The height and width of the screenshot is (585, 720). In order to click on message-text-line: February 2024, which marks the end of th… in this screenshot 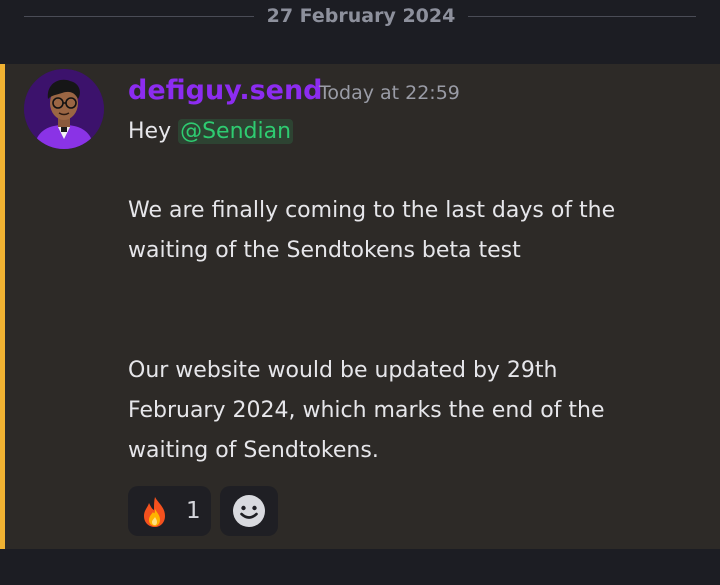, I will do `click(366, 410)`.